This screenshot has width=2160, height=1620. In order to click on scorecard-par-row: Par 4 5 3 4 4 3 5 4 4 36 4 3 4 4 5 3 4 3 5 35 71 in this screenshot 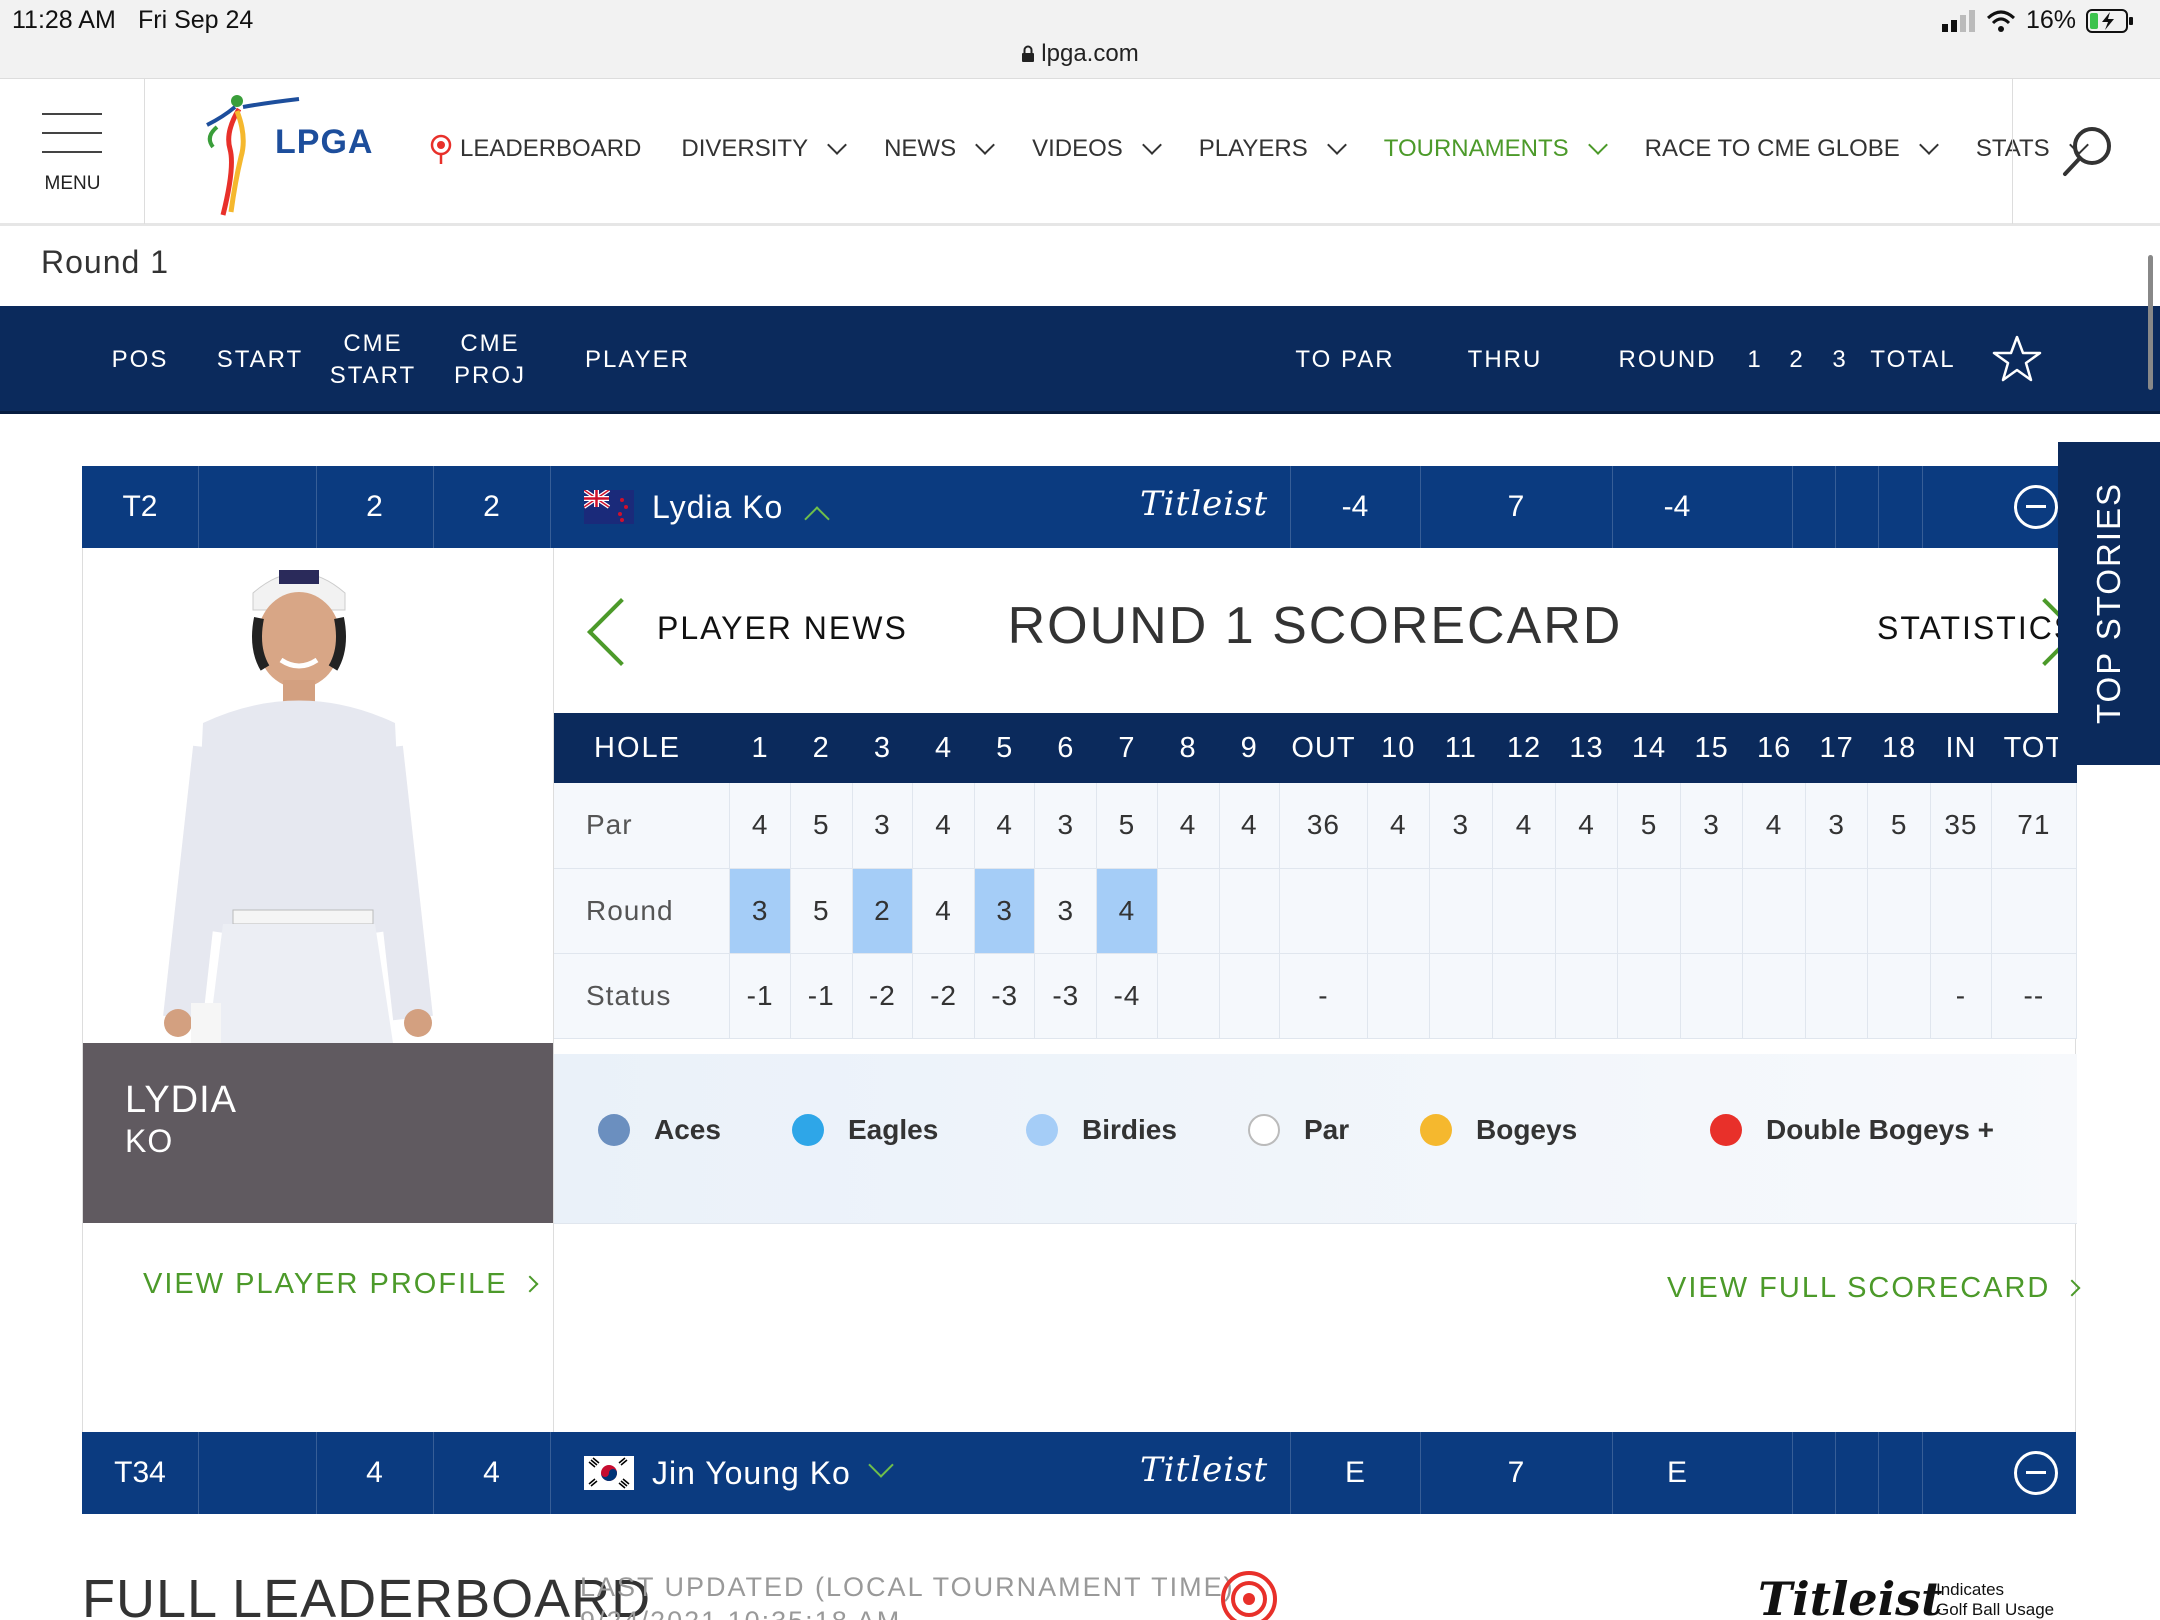, I will do `click(1316, 826)`.